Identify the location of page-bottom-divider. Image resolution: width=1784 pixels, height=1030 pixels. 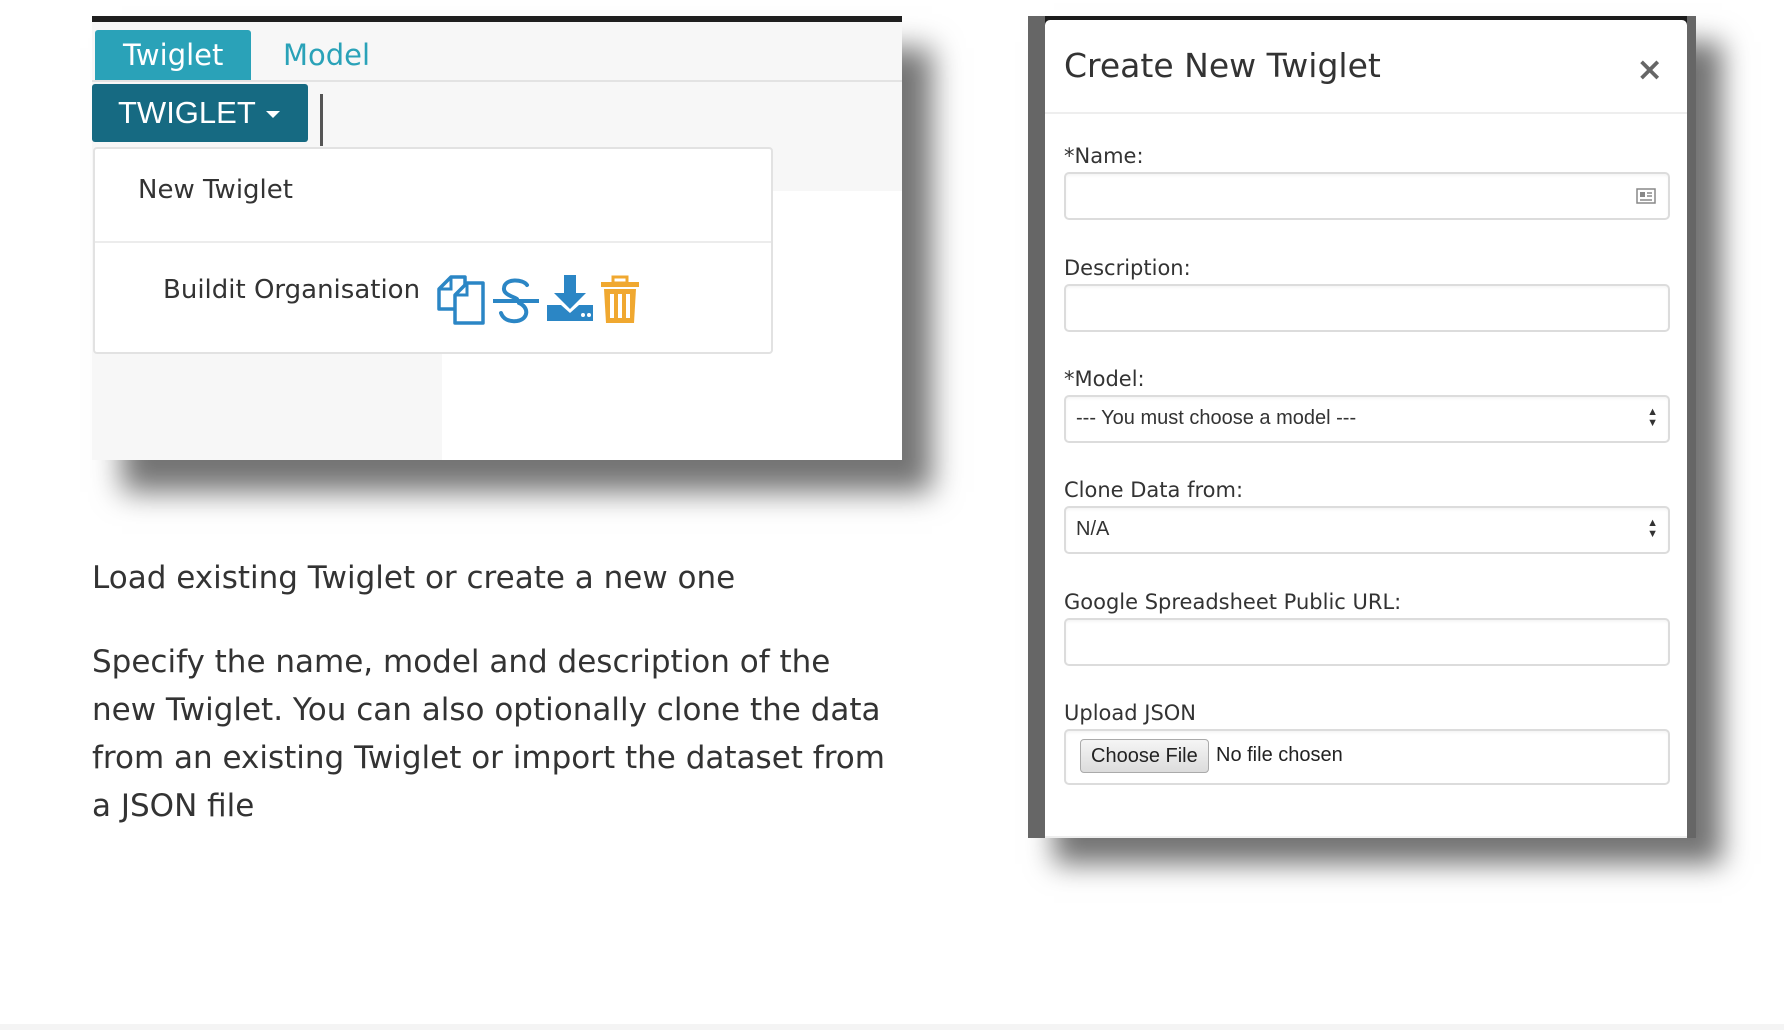
(892, 1027).